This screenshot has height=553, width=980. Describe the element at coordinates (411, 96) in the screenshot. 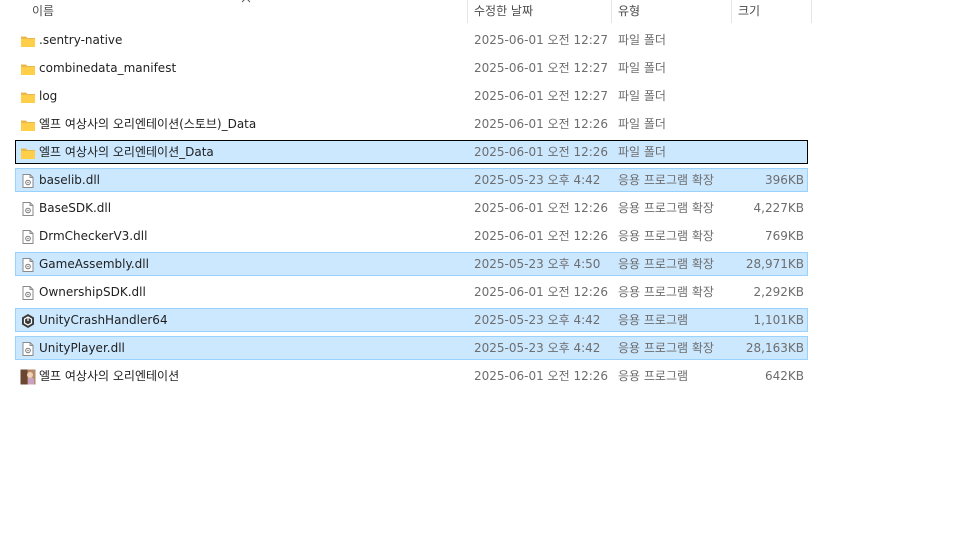

I see `folder-row: log 2025-06-01 오전 12:27 파일 폴더` at that location.